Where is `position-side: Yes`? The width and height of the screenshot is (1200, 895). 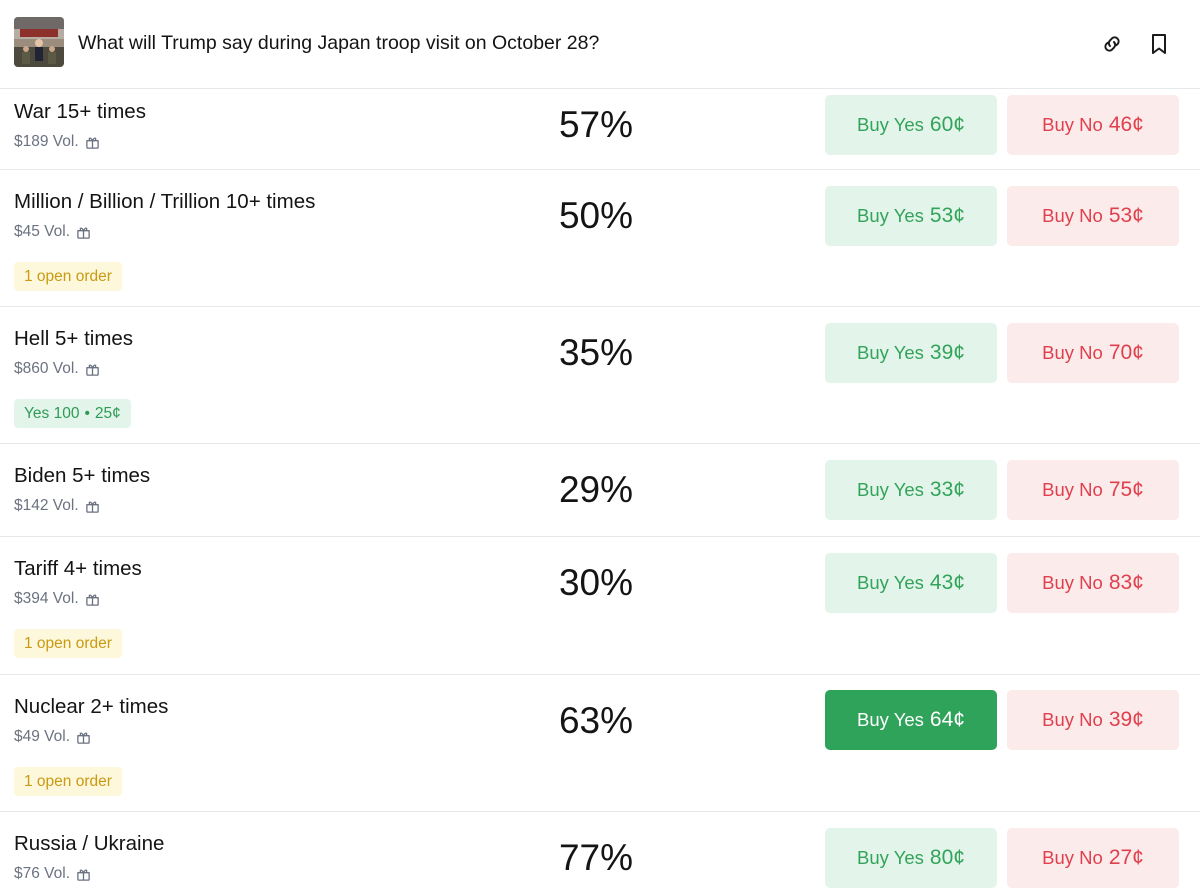 position-side: Yes is located at coordinates (37, 413).